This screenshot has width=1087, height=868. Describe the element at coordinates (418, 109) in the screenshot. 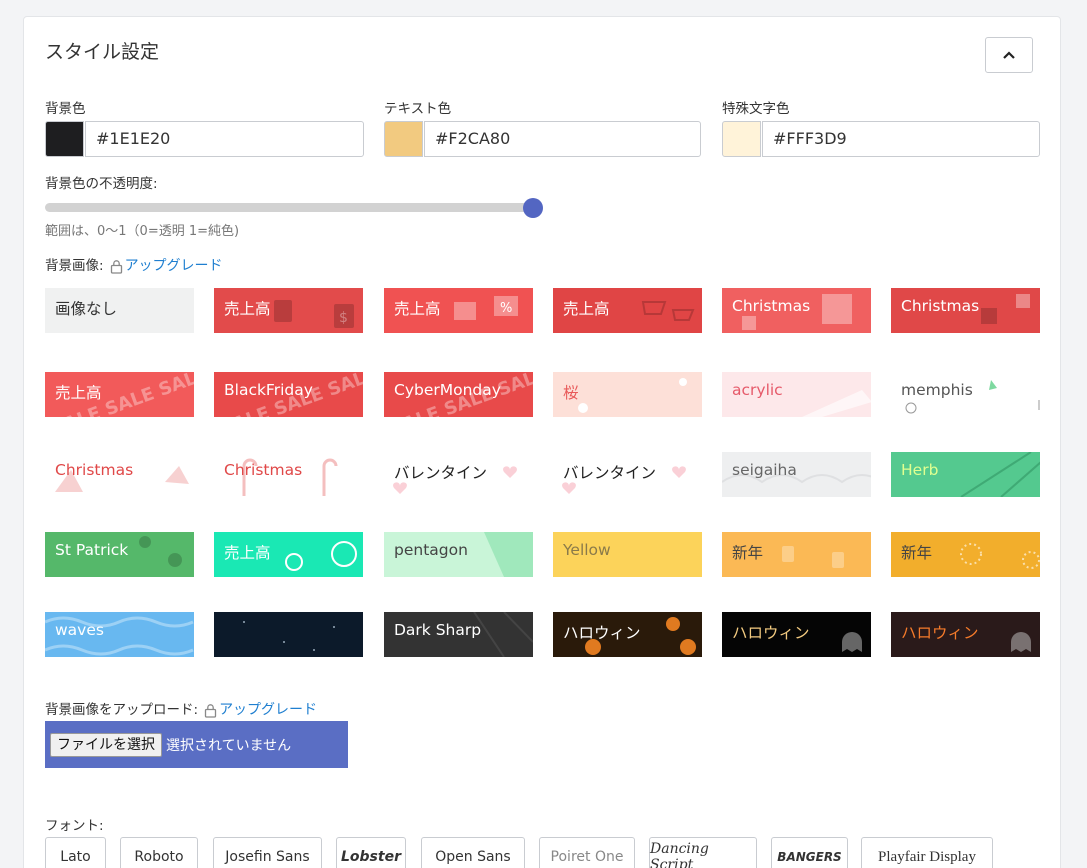

I see `text-color-label: テキスト色` at that location.